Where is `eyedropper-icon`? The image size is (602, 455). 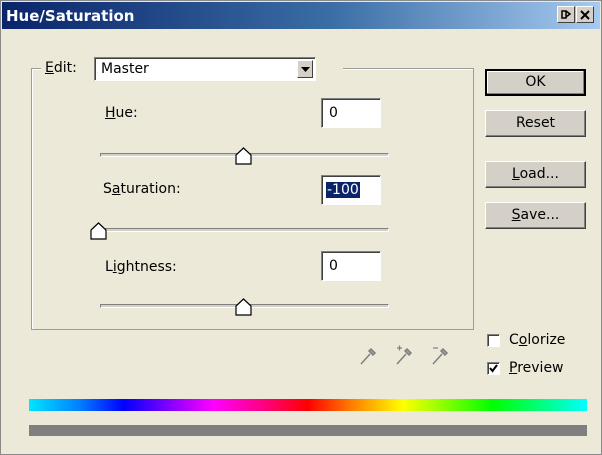 eyedropper-icon is located at coordinates (368, 356).